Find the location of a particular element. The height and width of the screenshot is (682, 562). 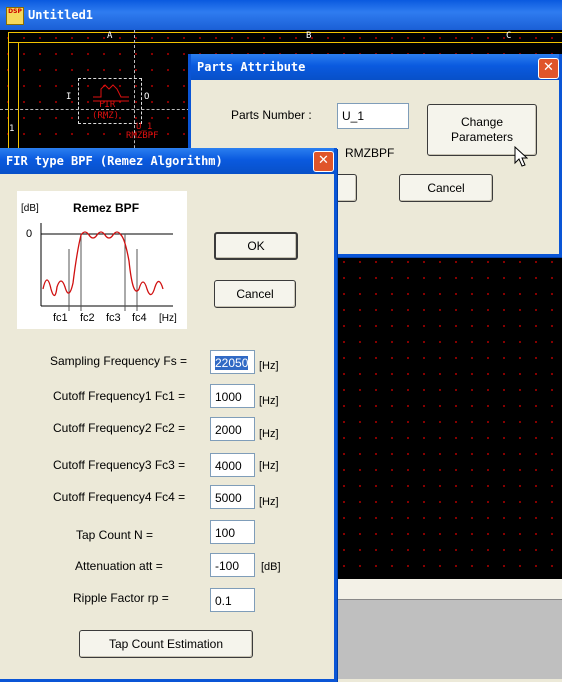

tap-count-label: Tap Count N = is located at coordinates (115, 535).